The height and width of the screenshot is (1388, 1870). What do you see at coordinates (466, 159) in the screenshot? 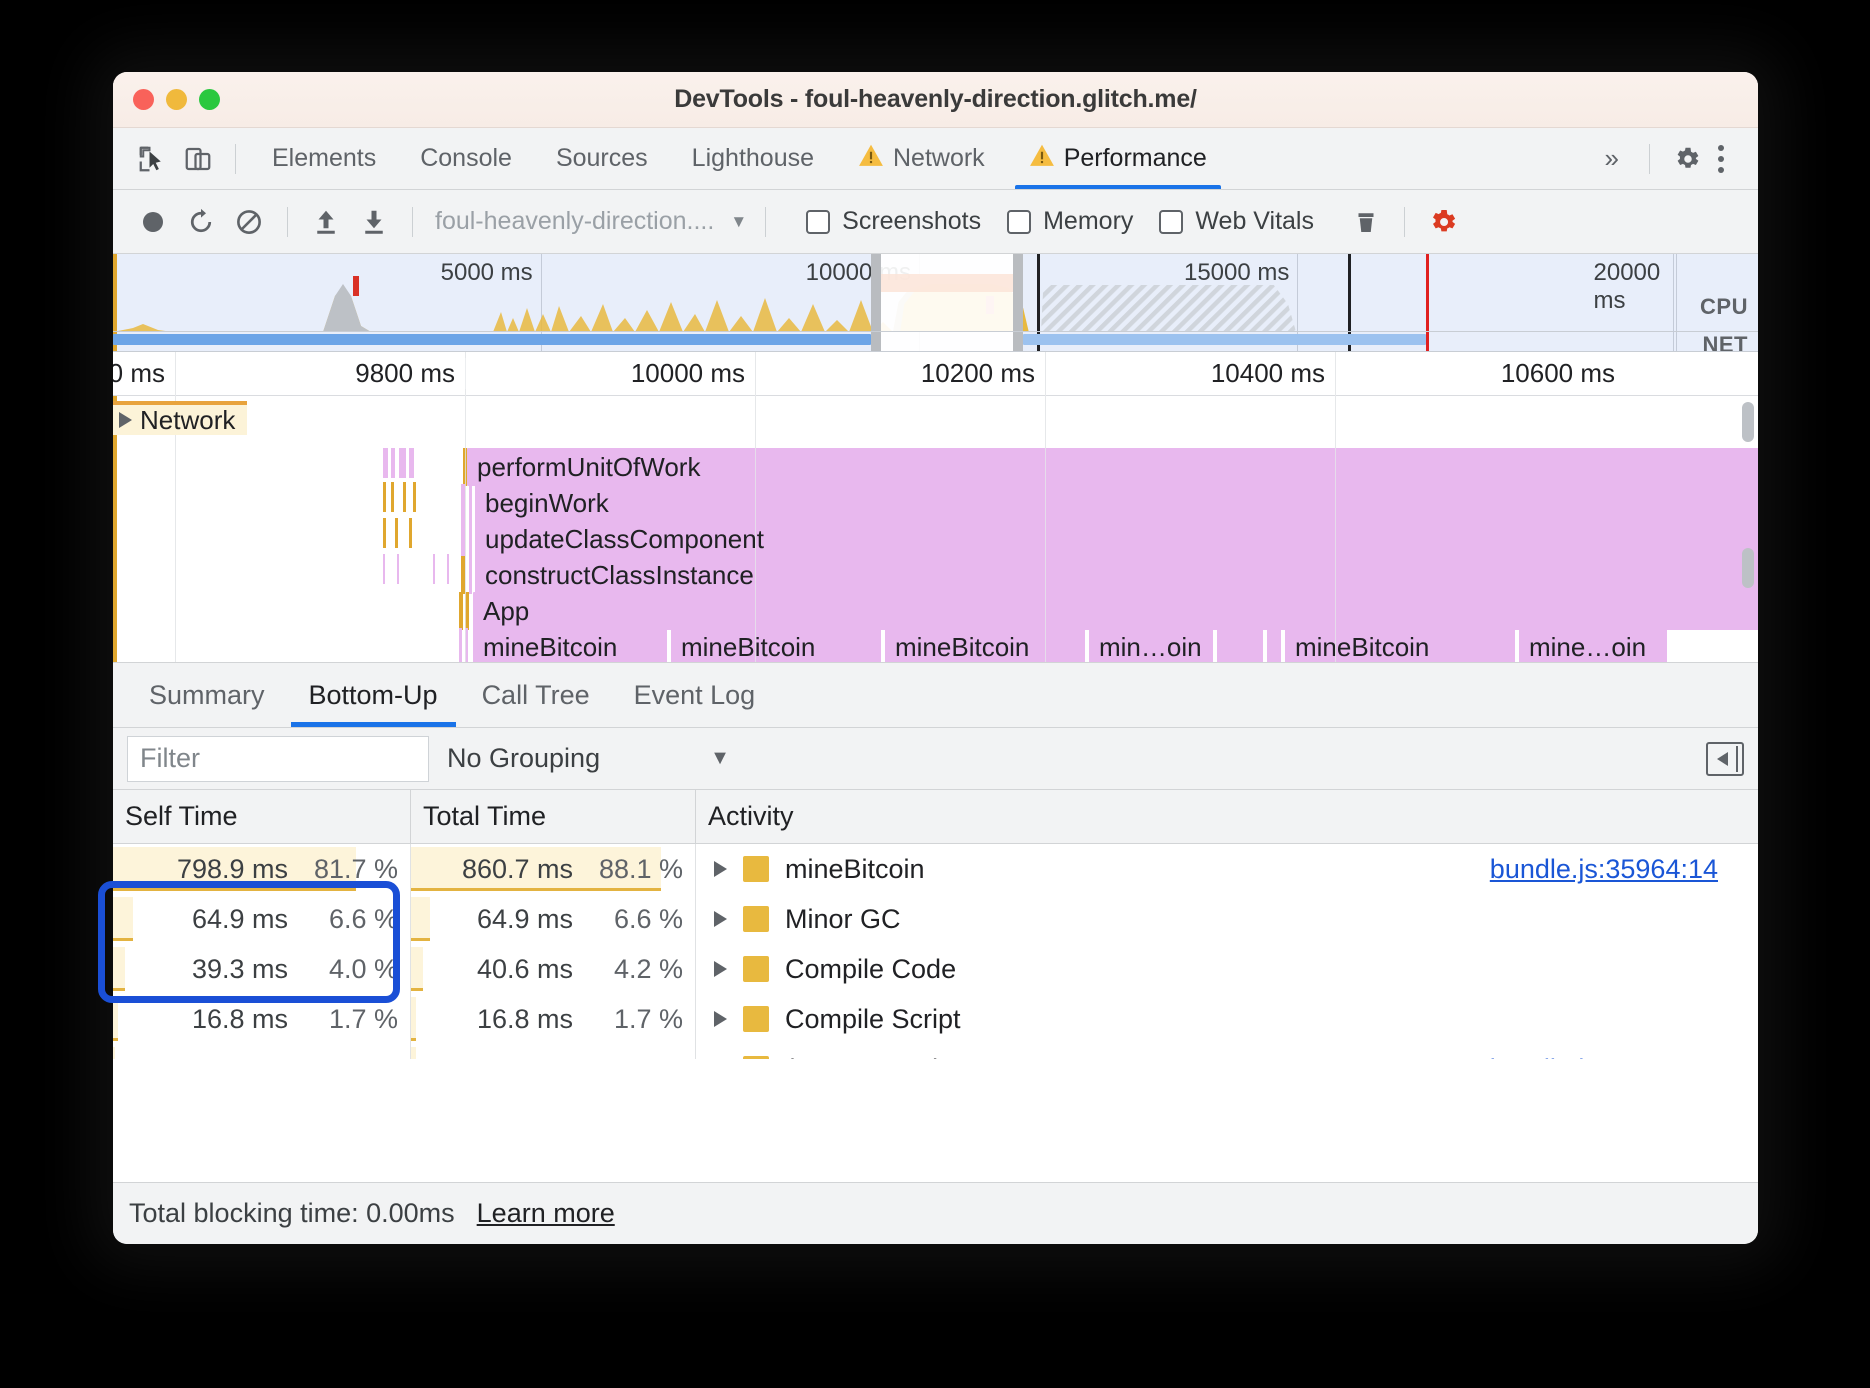
I see `tab-console: Console` at bounding box center [466, 159].